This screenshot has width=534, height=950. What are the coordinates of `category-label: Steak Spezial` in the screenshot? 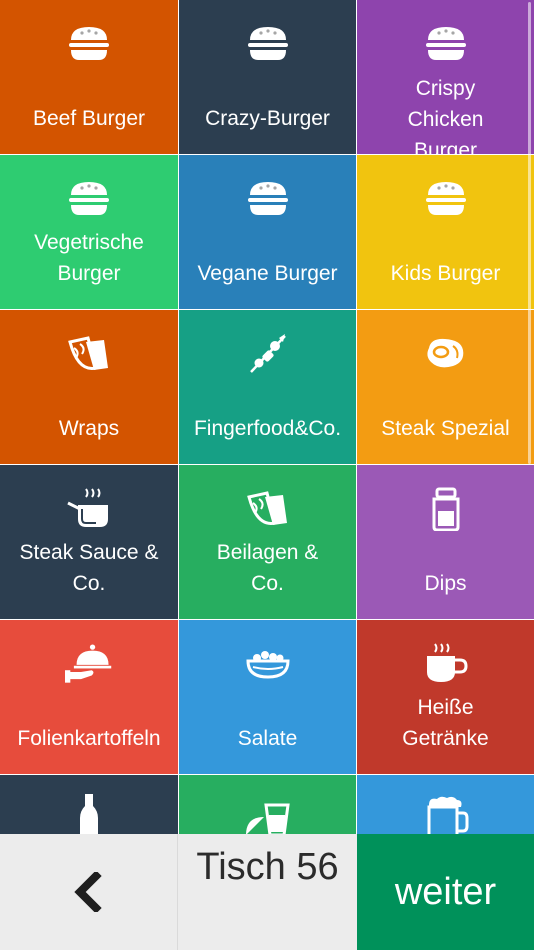 It's located at (445, 428).